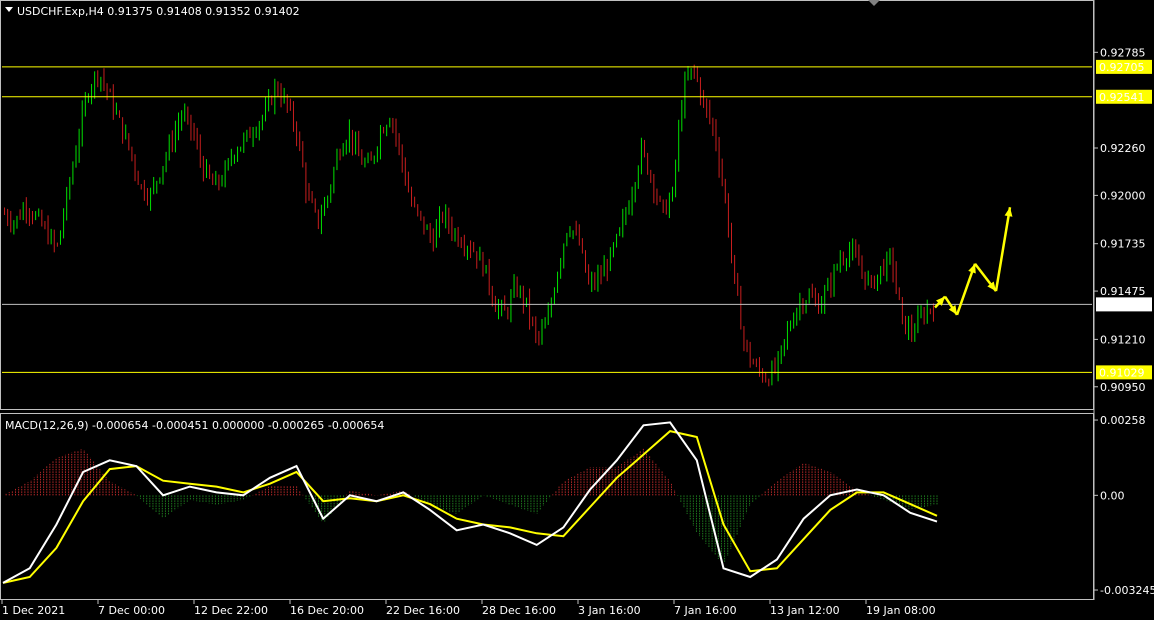 The image size is (1154, 620). Describe the element at coordinates (901, 610) in the screenshot. I see `time-tick-label: 19 Jan 08:00` at that location.